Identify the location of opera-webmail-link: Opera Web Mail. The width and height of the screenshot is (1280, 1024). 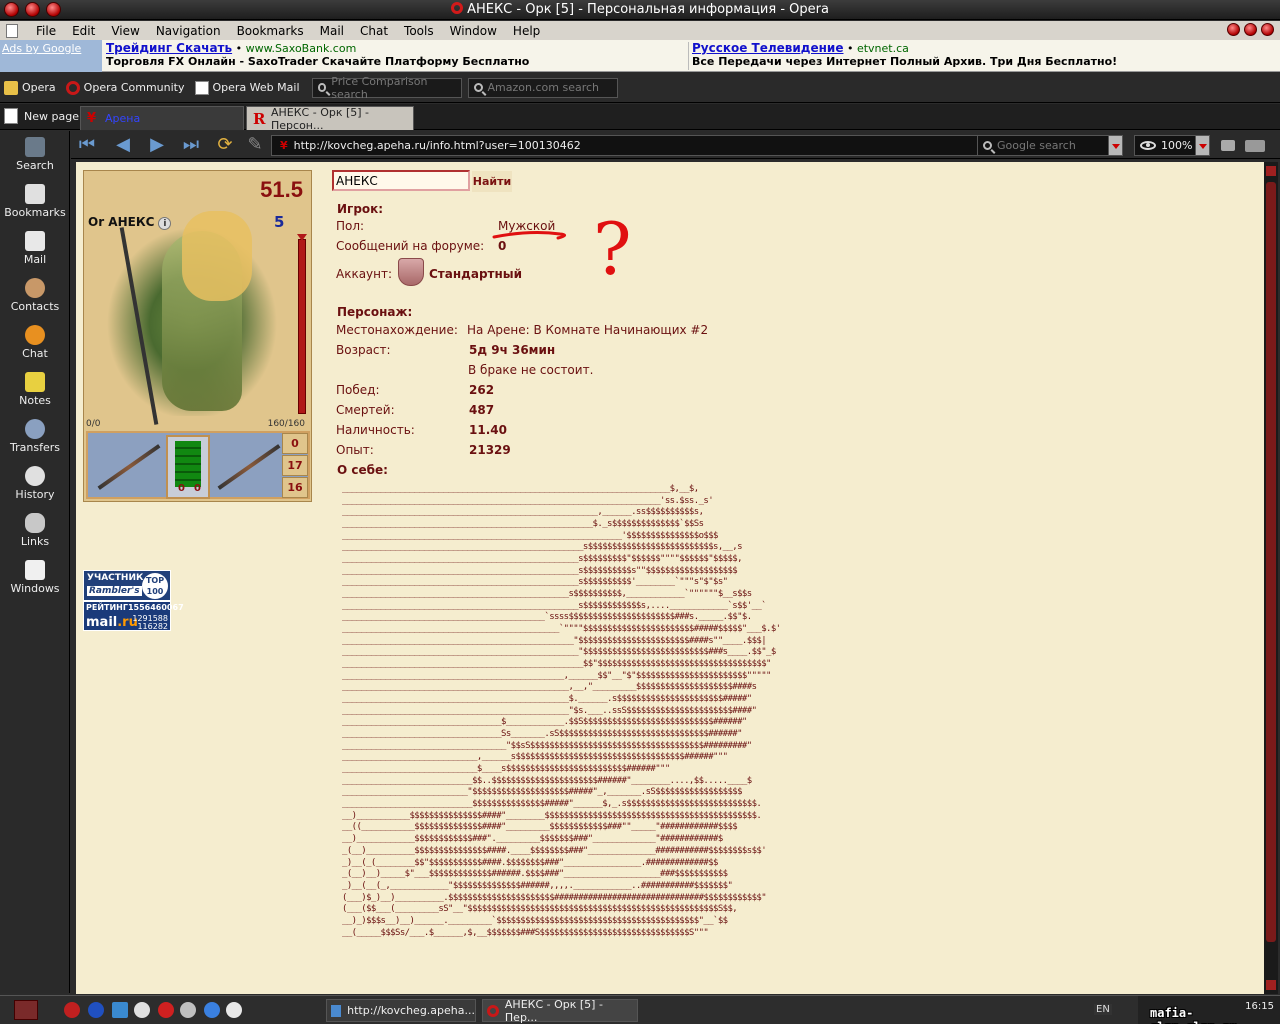
(247, 87).